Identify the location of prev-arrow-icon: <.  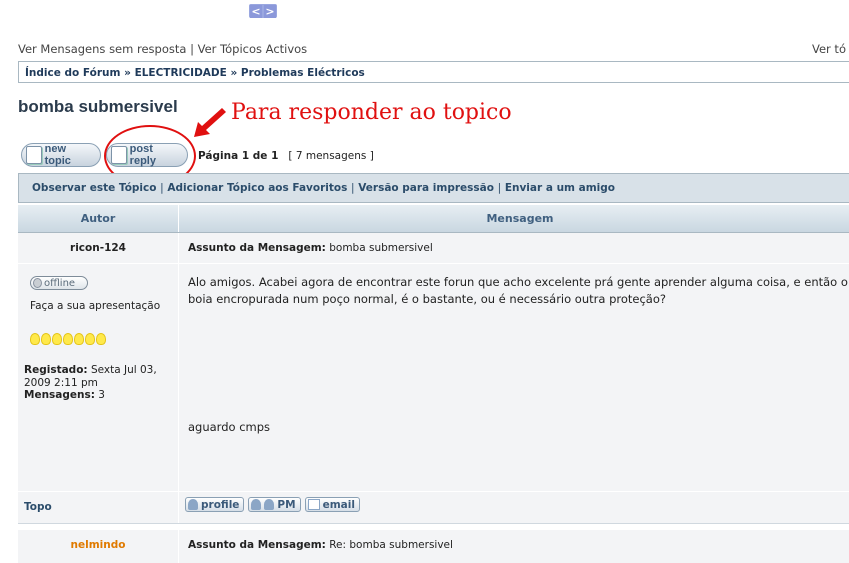
(256, 11).